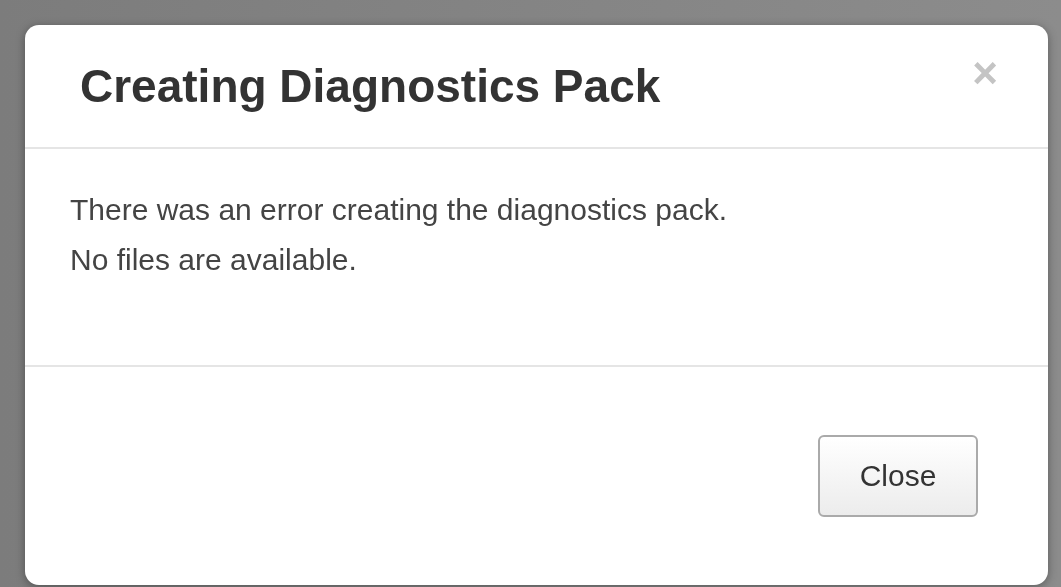  I want to click on message-text: No files are available., so click(214, 260).